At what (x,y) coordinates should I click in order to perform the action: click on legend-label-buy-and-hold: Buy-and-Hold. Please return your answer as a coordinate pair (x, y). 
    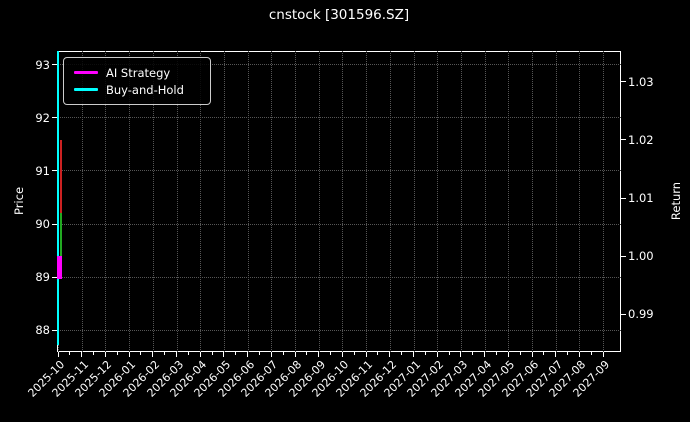
    Looking at the image, I should click on (145, 89).